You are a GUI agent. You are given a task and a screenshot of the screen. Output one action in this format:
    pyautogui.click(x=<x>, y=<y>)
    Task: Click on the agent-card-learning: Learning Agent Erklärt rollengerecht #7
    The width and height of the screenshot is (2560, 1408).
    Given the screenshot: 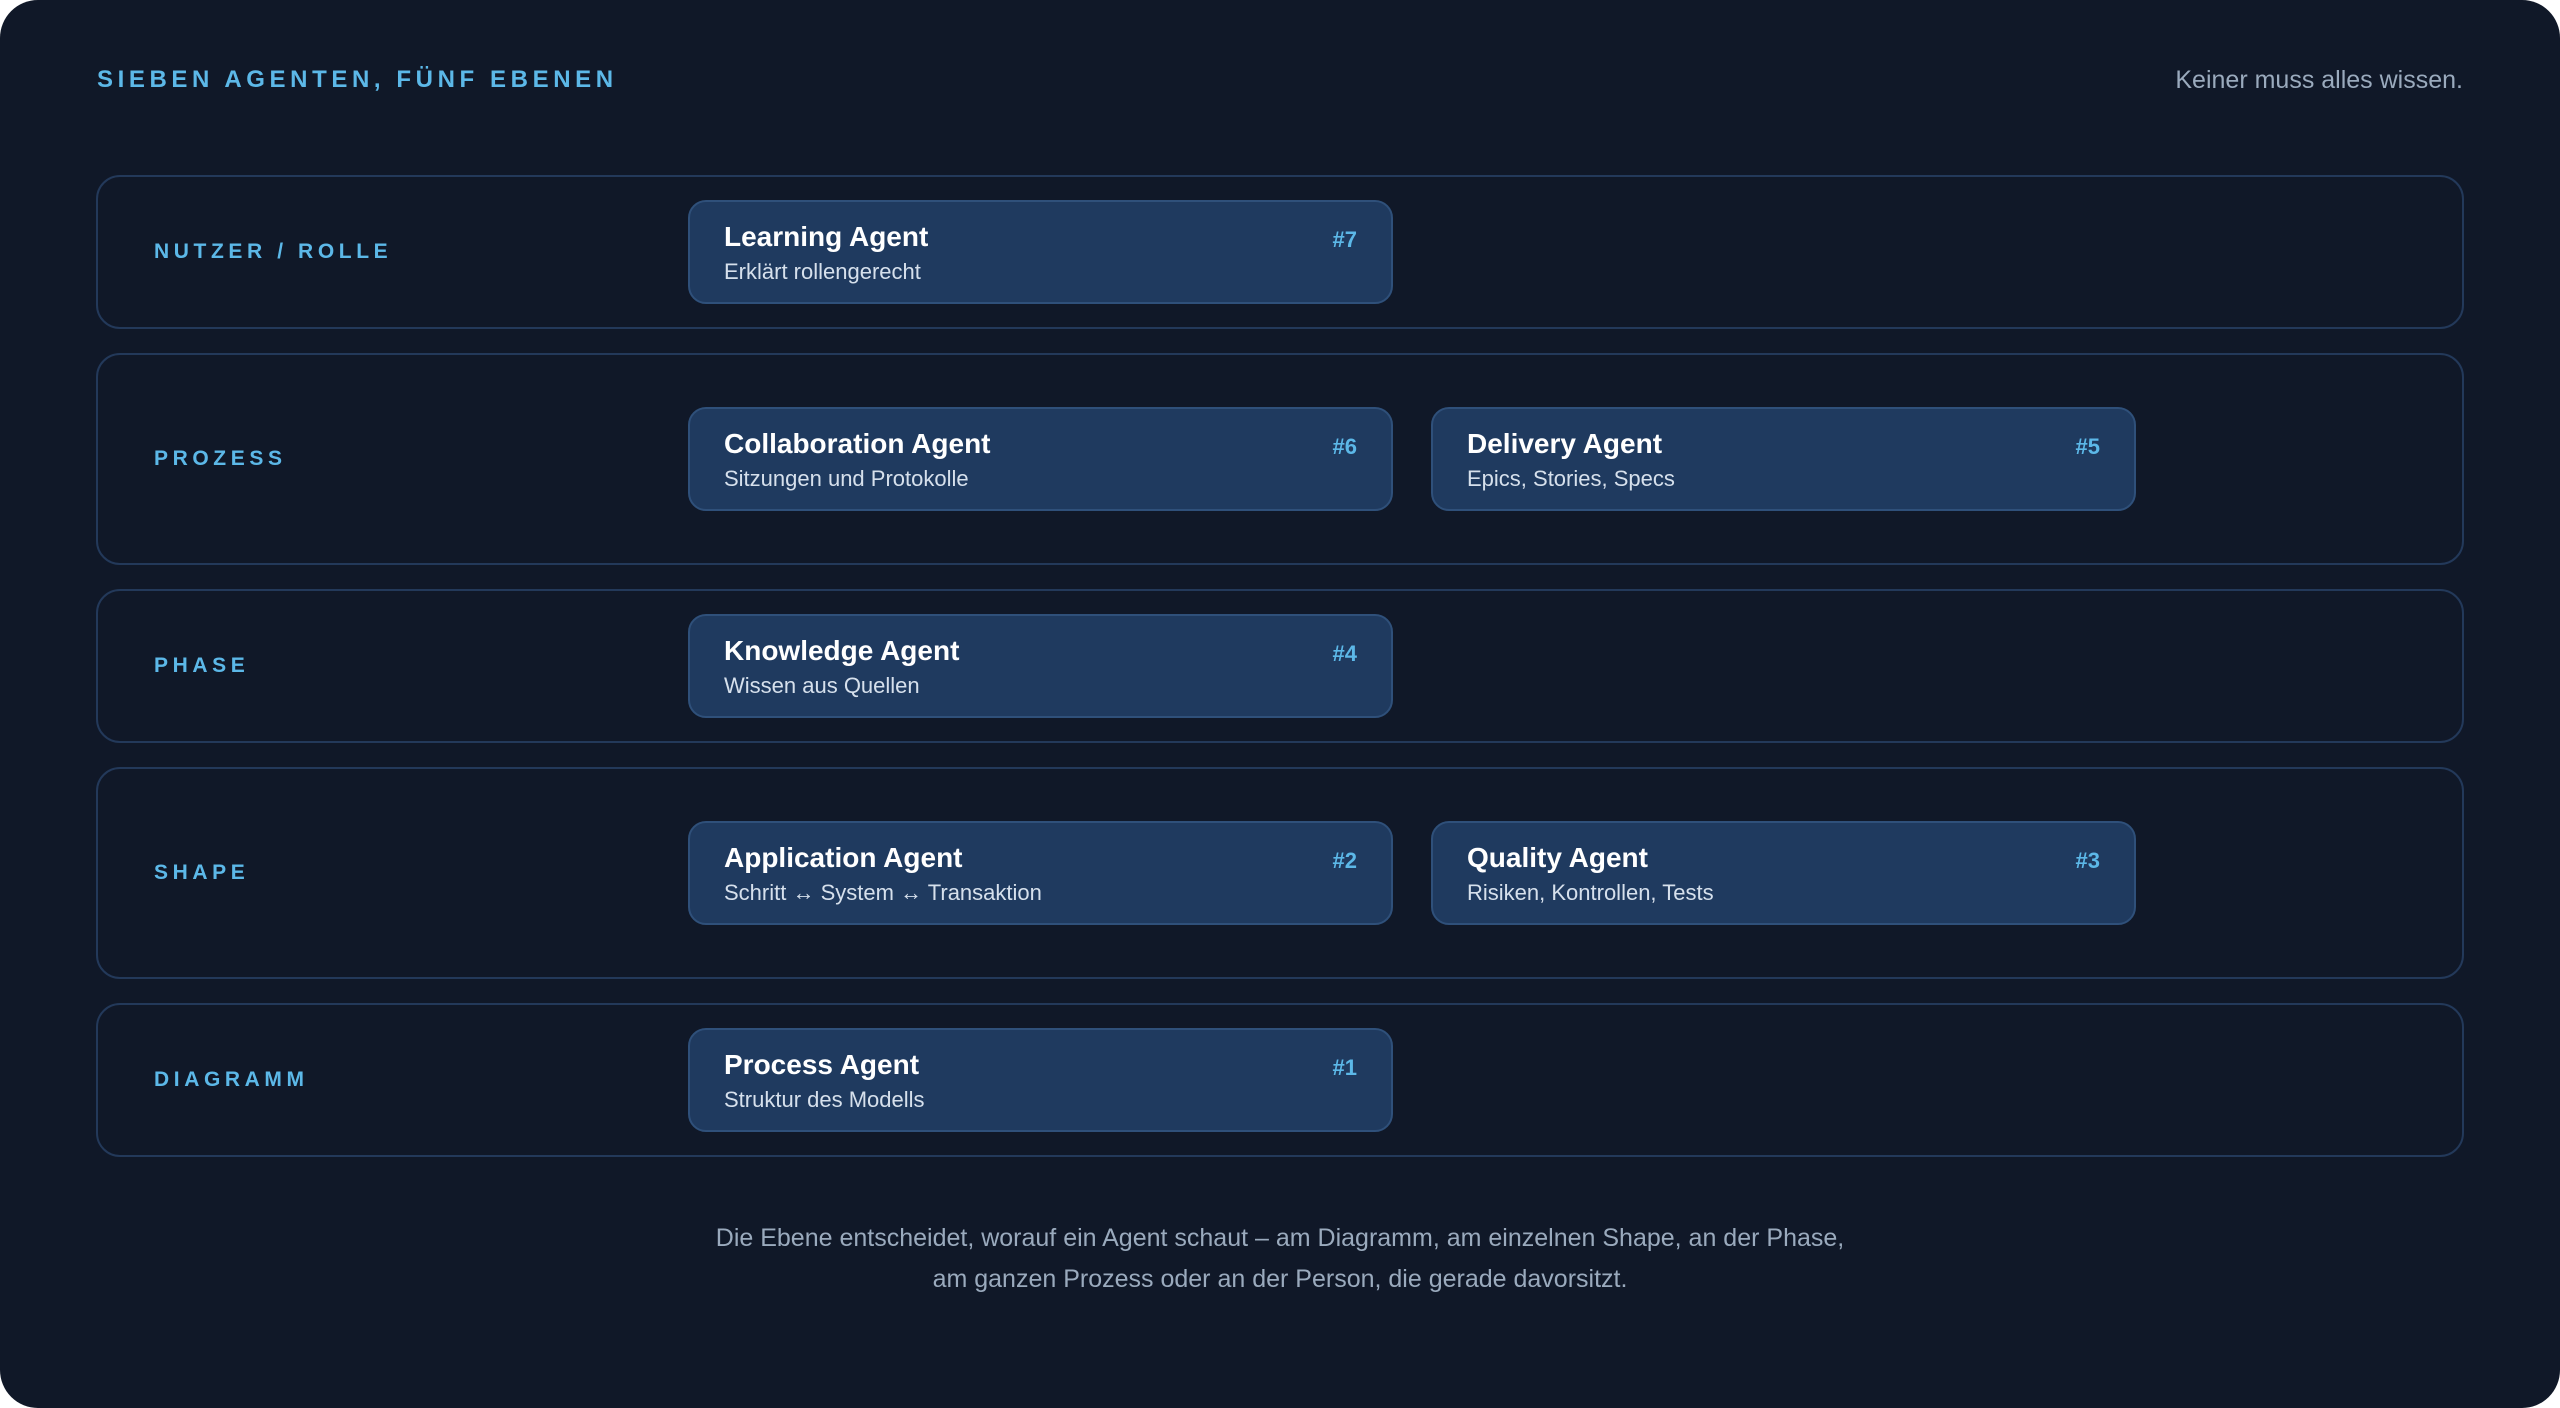 What is the action you would take?
    pyautogui.click(x=1040, y=252)
    